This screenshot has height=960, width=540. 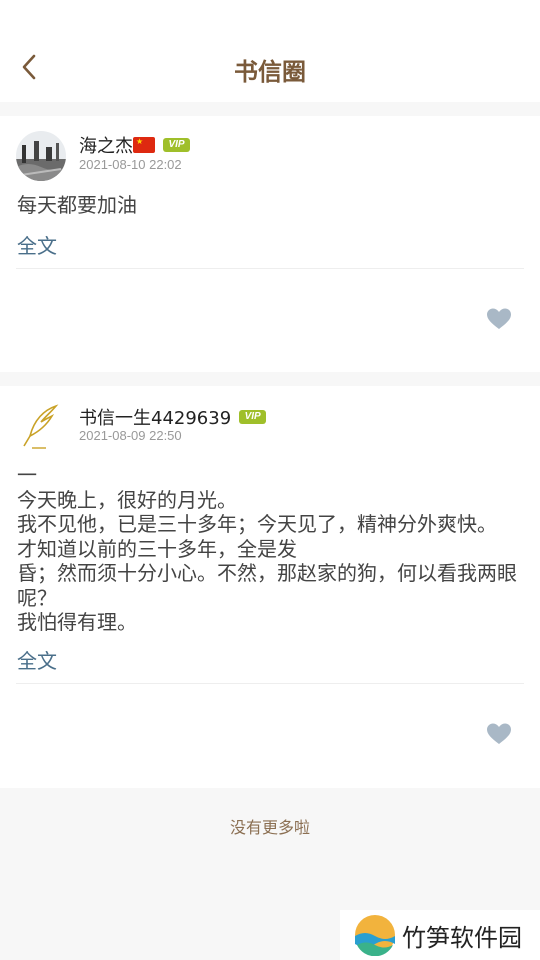 What do you see at coordinates (462, 937) in the screenshot?
I see `watermark-text: 竹笋软件园` at bounding box center [462, 937].